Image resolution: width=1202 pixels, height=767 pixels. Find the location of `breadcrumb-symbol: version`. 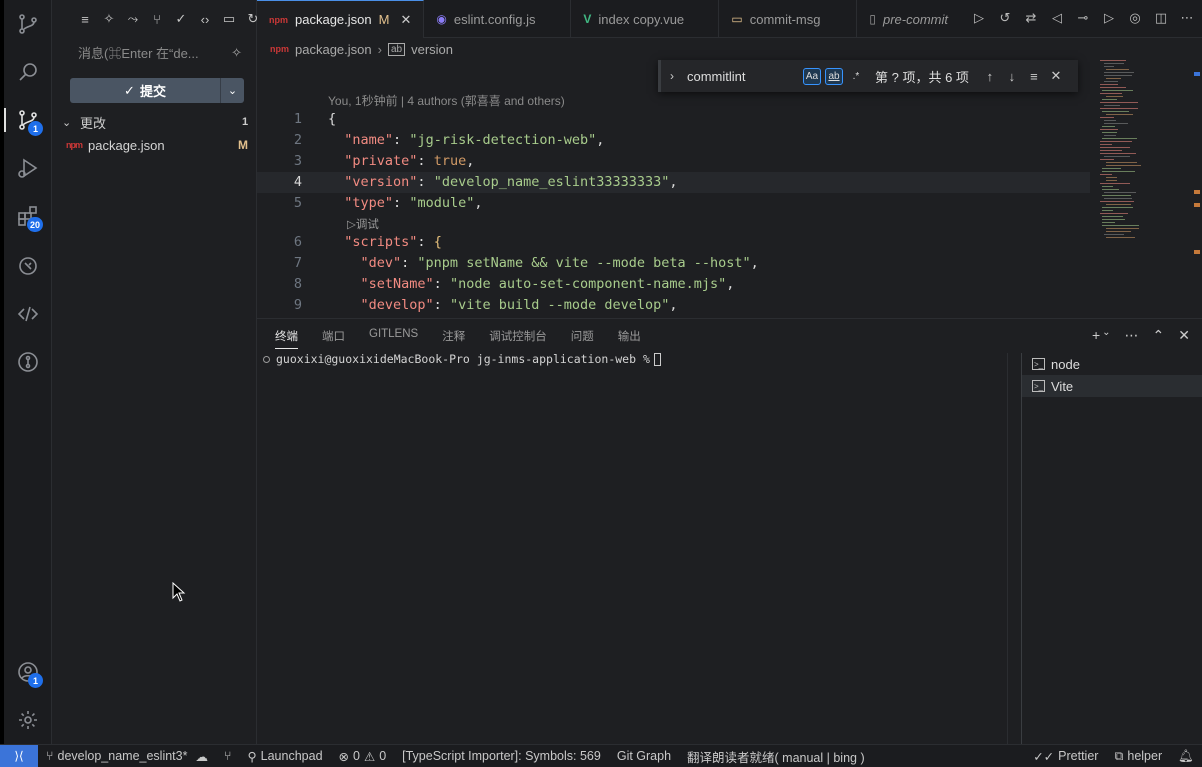

breadcrumb-symbol: version is located at coordinates (432, 49).